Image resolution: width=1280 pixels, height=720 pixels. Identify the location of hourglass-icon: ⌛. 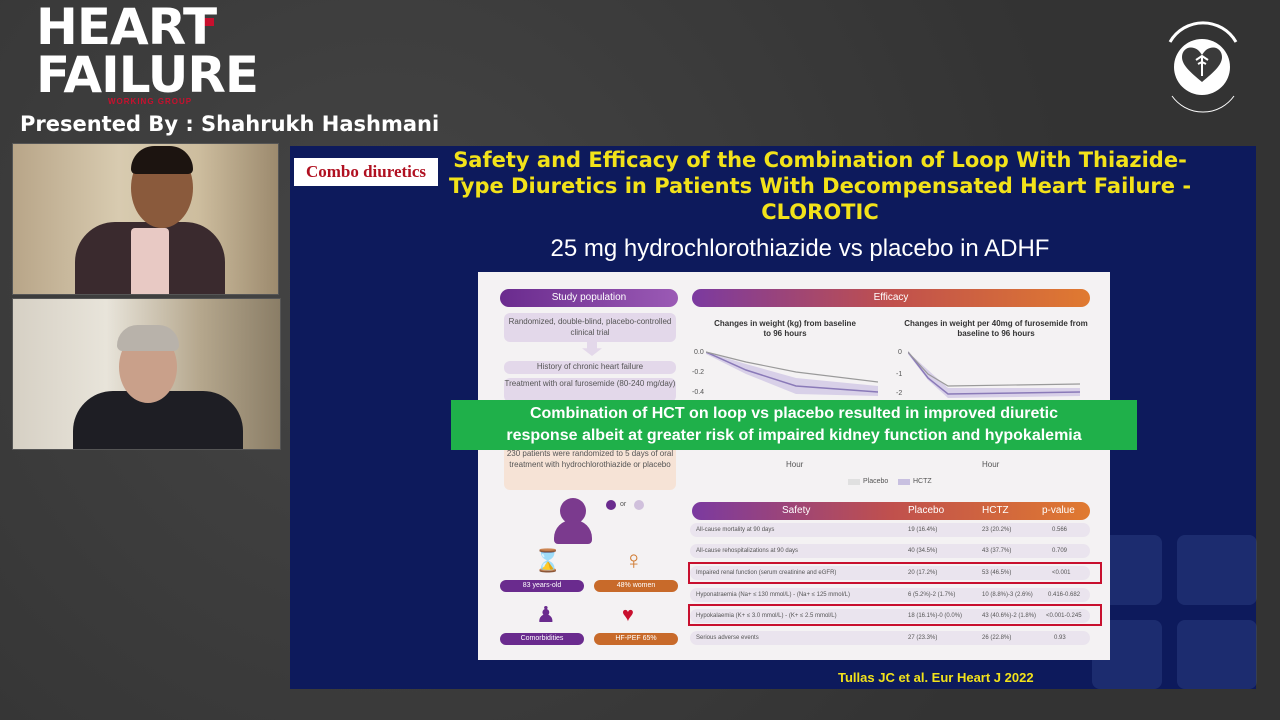
(548, 560).